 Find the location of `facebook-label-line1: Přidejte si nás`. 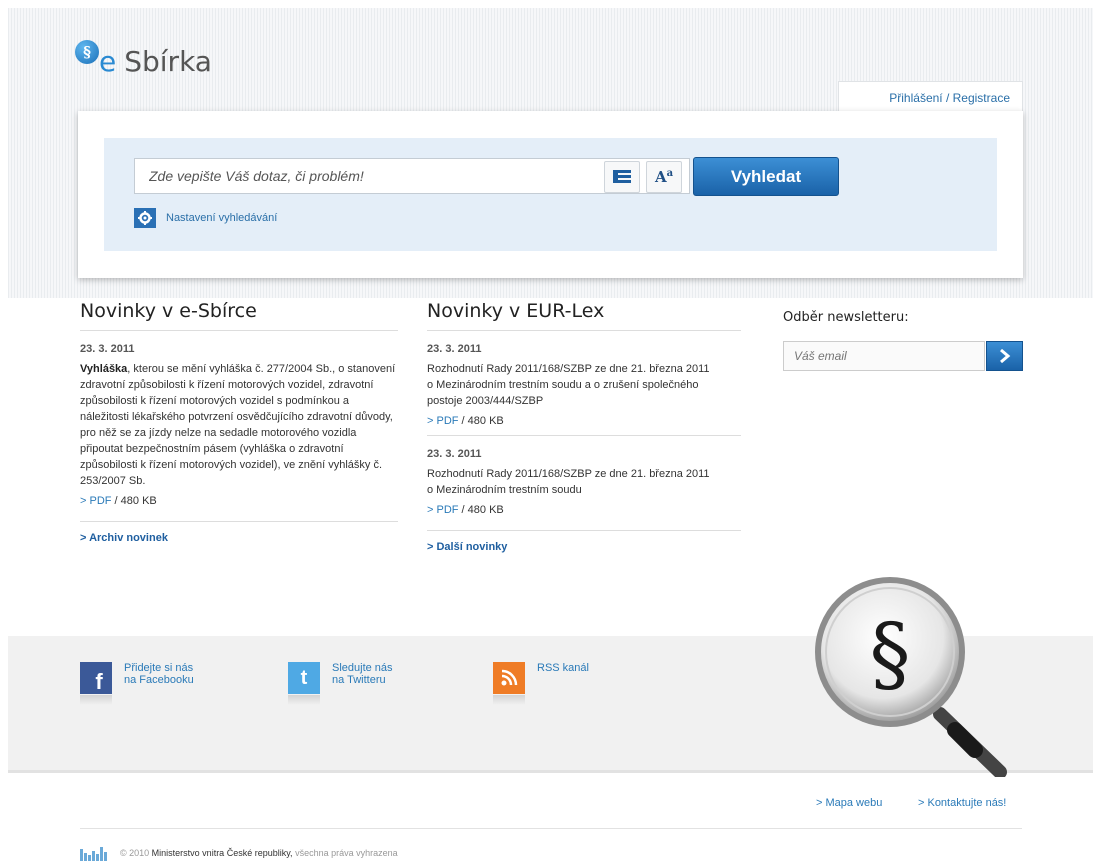

facebook-label-line1: Přidejte si nás is located at coordinates (159, 668).